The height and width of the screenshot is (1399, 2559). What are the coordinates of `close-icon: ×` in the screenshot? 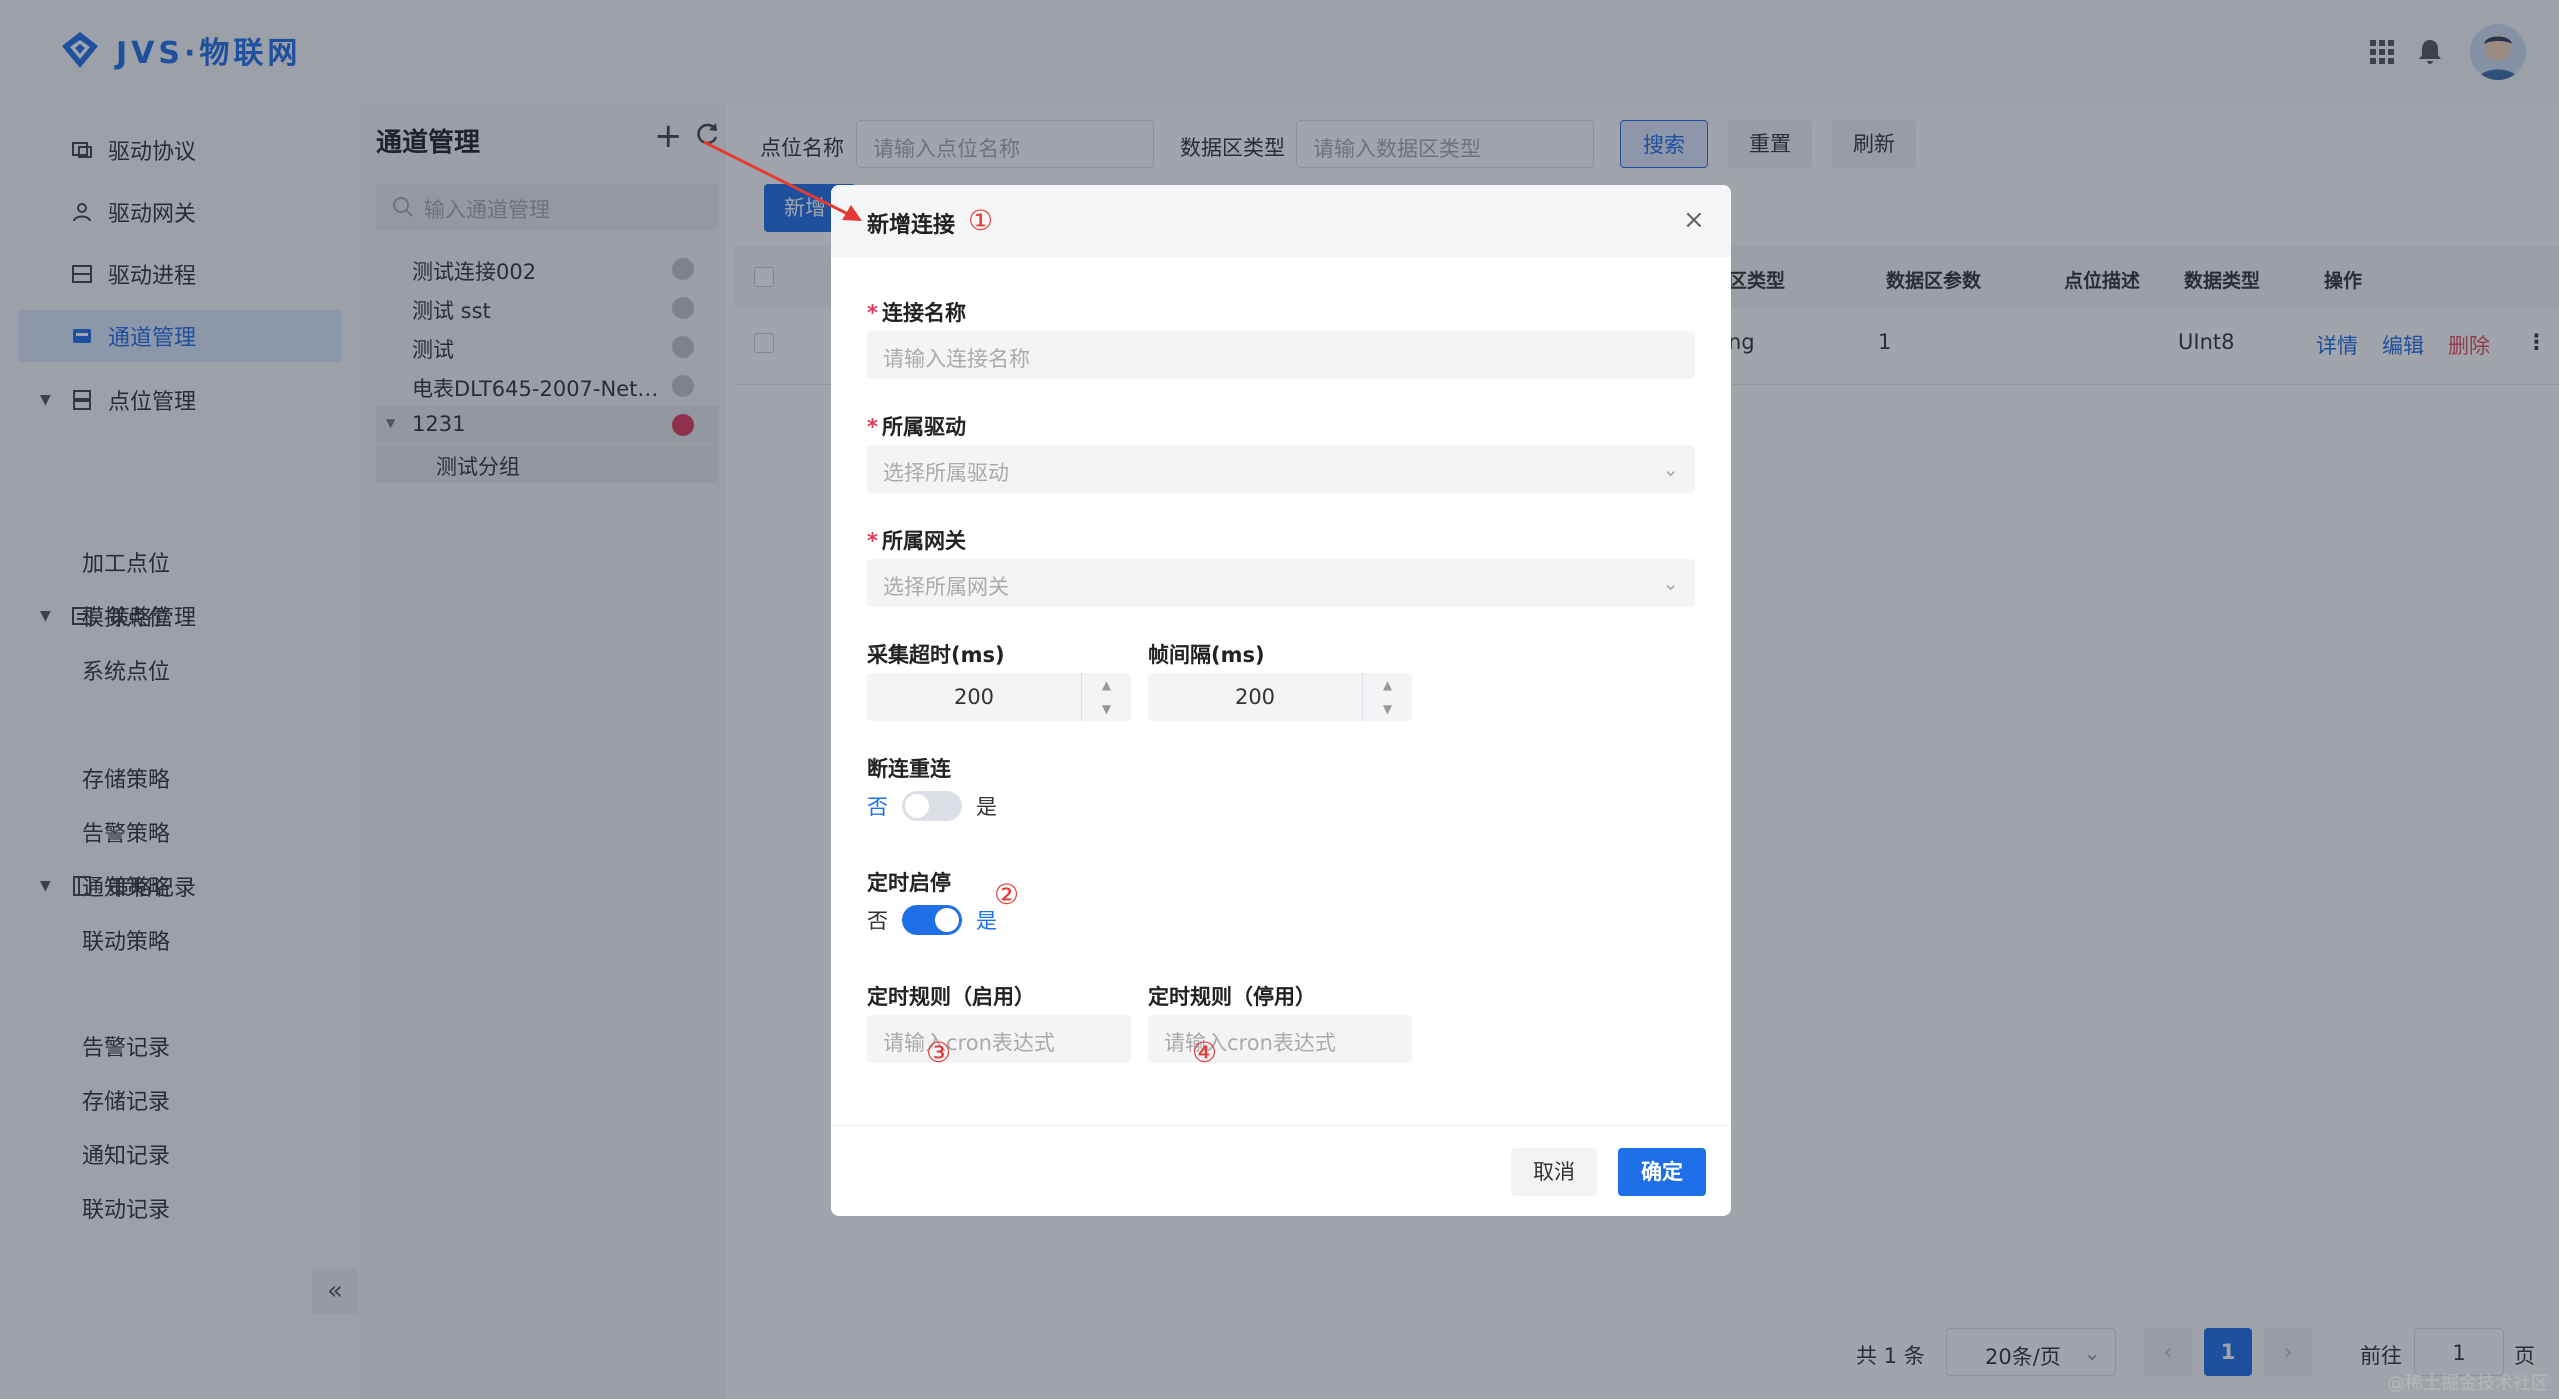 It's located at (1694, 220).